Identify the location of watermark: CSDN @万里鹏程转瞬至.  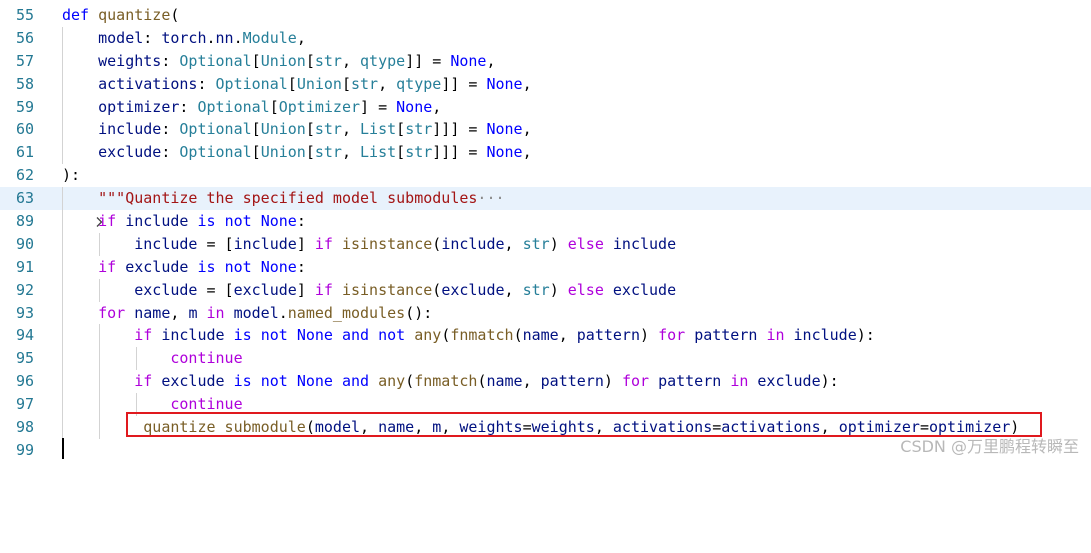
(989, 446).